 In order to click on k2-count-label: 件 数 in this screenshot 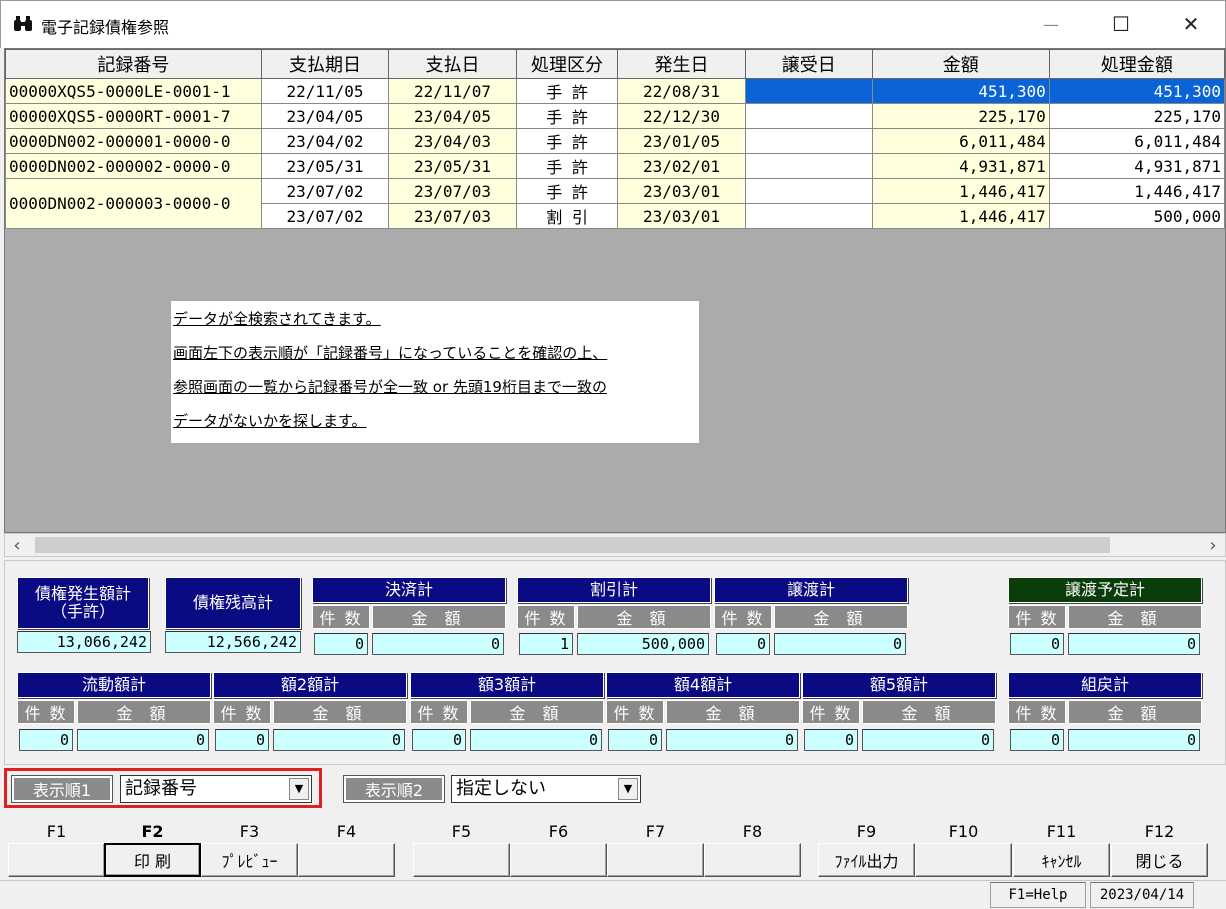, I will do `click(242, 712)`.